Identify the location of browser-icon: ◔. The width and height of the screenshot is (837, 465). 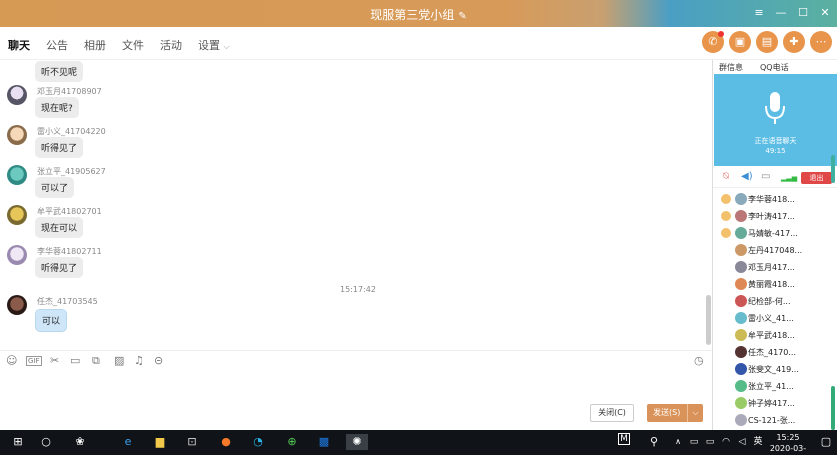
(258, 442).